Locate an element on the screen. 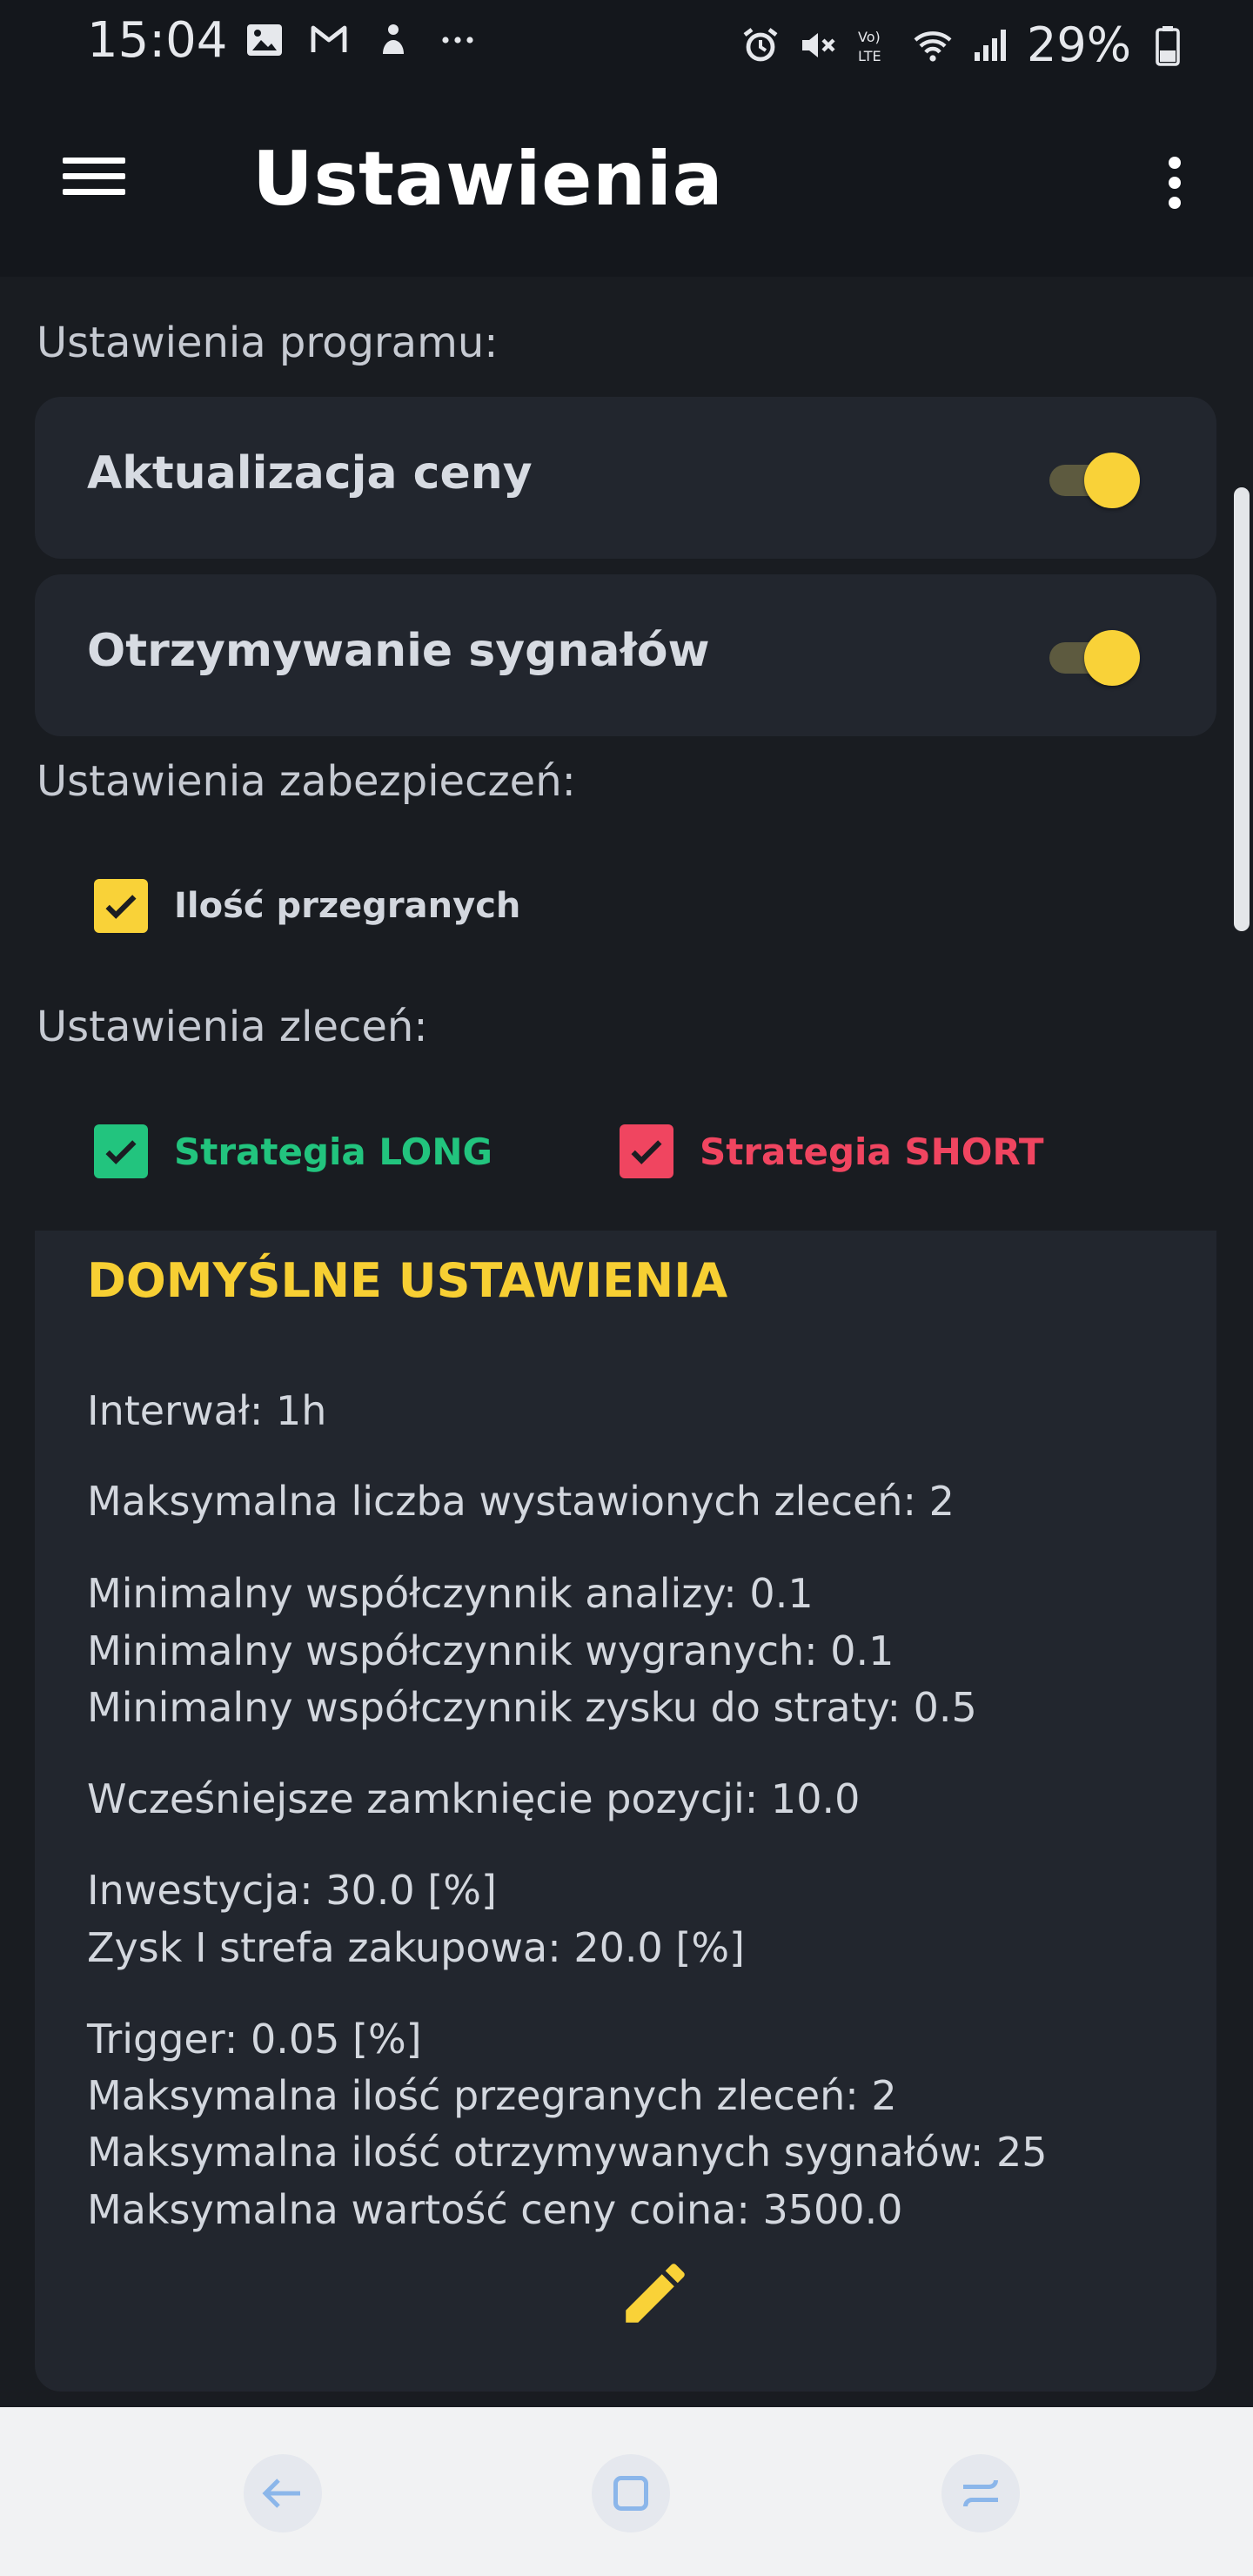  back-button is located at coordinates (283, 2493).